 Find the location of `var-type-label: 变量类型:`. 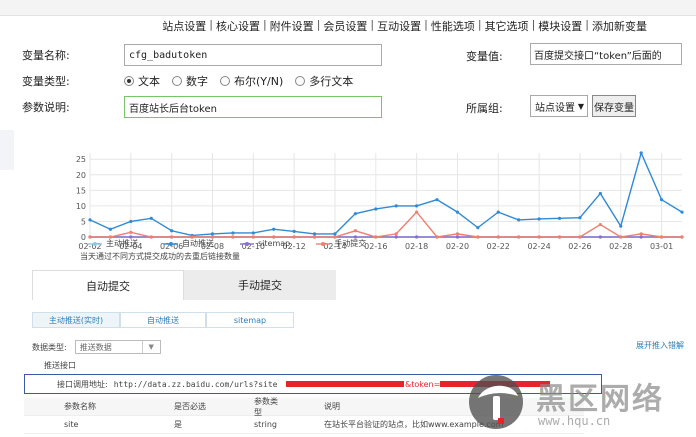

var-type-label: 变量类型: is located at coordinates (46, 81).